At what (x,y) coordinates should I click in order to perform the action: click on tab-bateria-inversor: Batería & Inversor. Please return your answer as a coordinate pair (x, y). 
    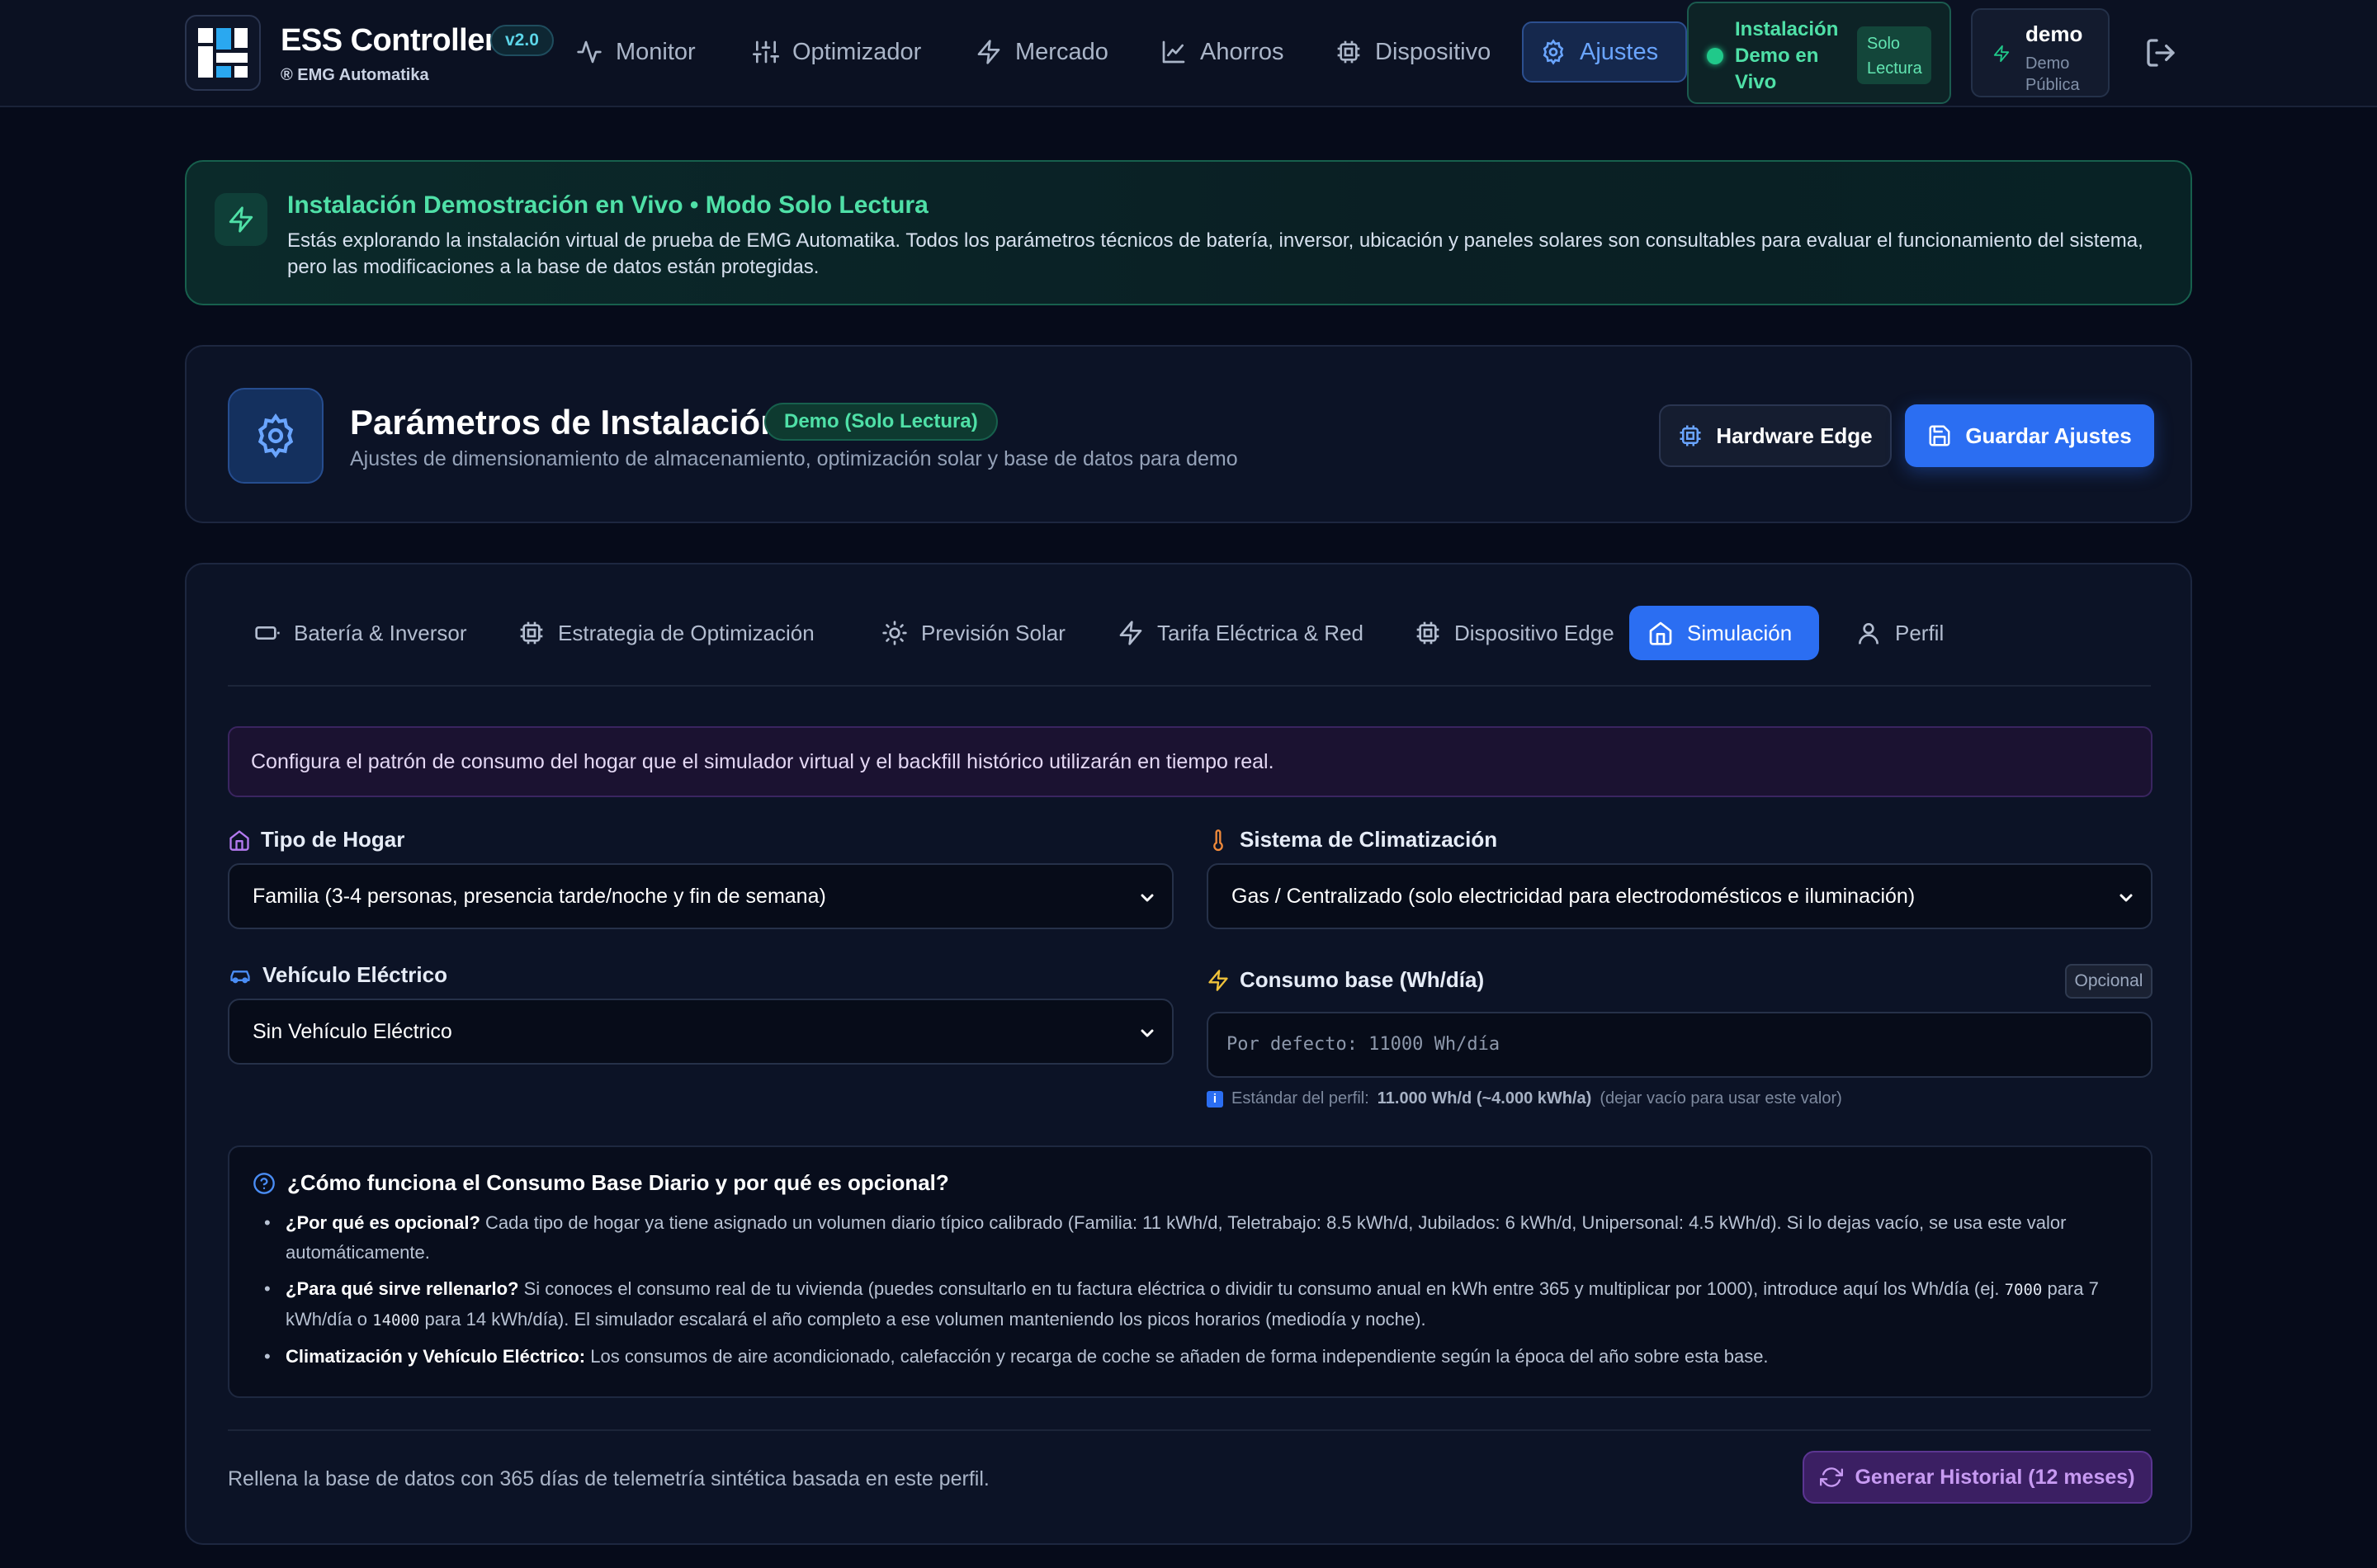
    Looking at the image, I should click on (360, 633).